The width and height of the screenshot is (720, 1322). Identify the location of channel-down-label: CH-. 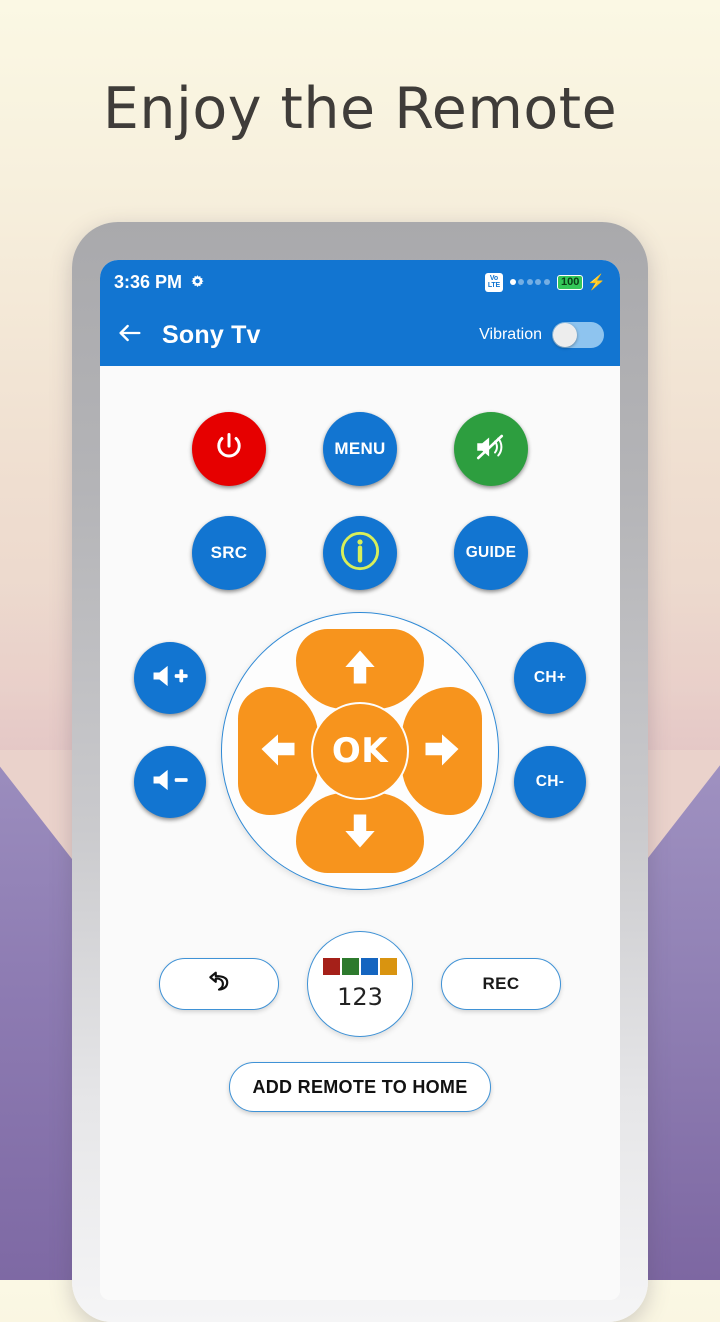
(550, 781).